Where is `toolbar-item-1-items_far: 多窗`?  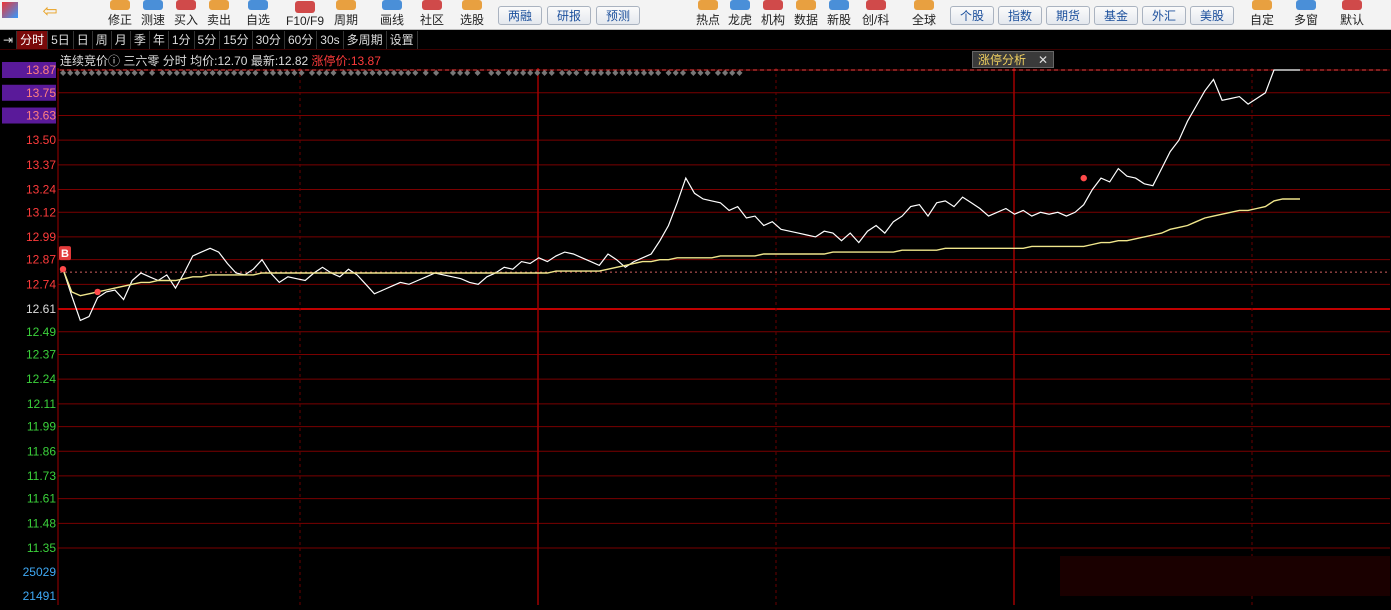 toolbar-item-1-items_far: 多窗 is located at coordinates (1306, 15).